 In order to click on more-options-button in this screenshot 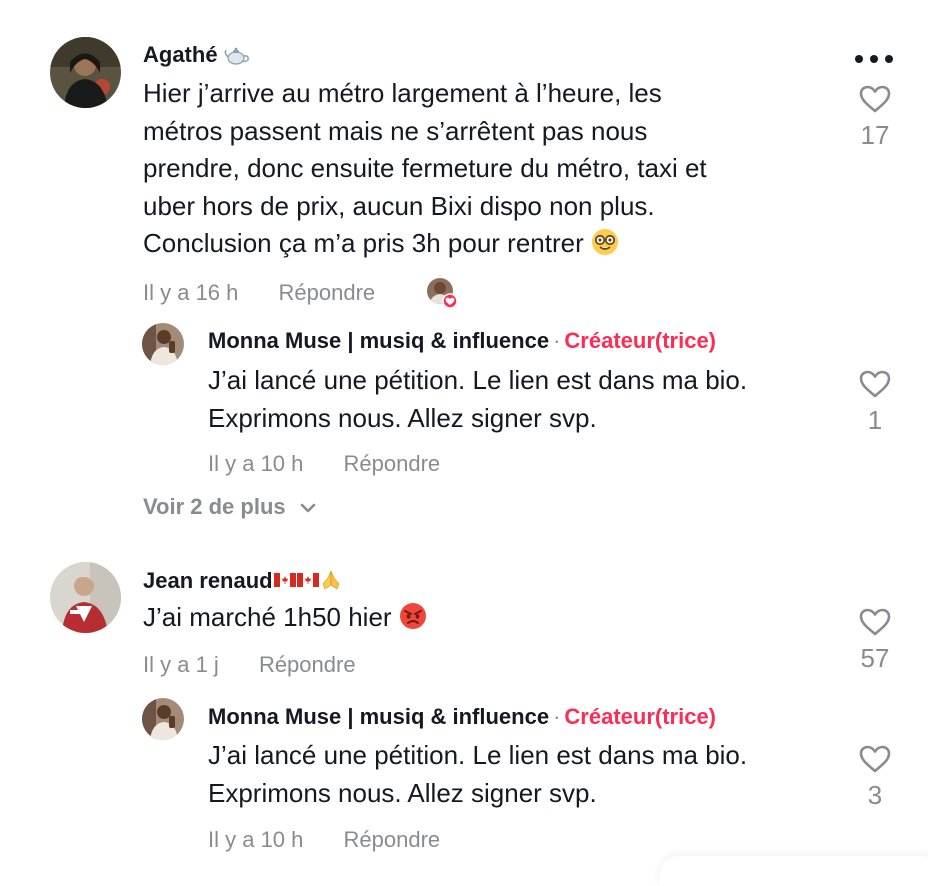, I will do `click(874, 59)`.